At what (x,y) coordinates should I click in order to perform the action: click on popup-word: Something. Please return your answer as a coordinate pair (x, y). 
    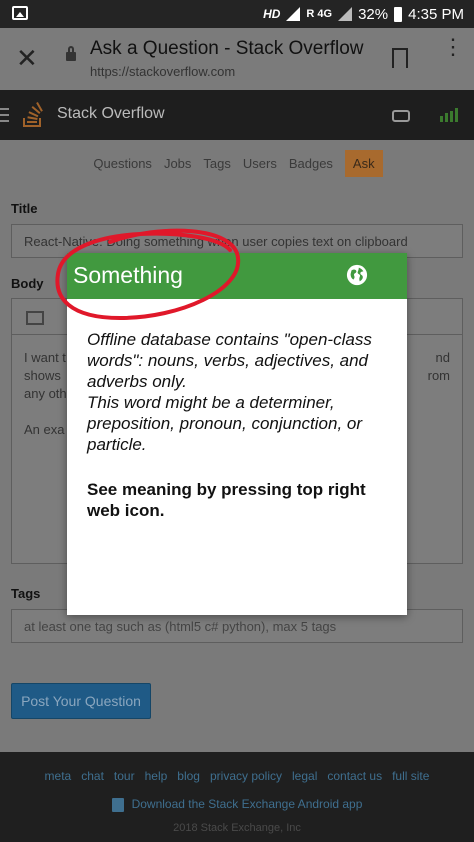
    Looking at the image, I should click on (128, 275).